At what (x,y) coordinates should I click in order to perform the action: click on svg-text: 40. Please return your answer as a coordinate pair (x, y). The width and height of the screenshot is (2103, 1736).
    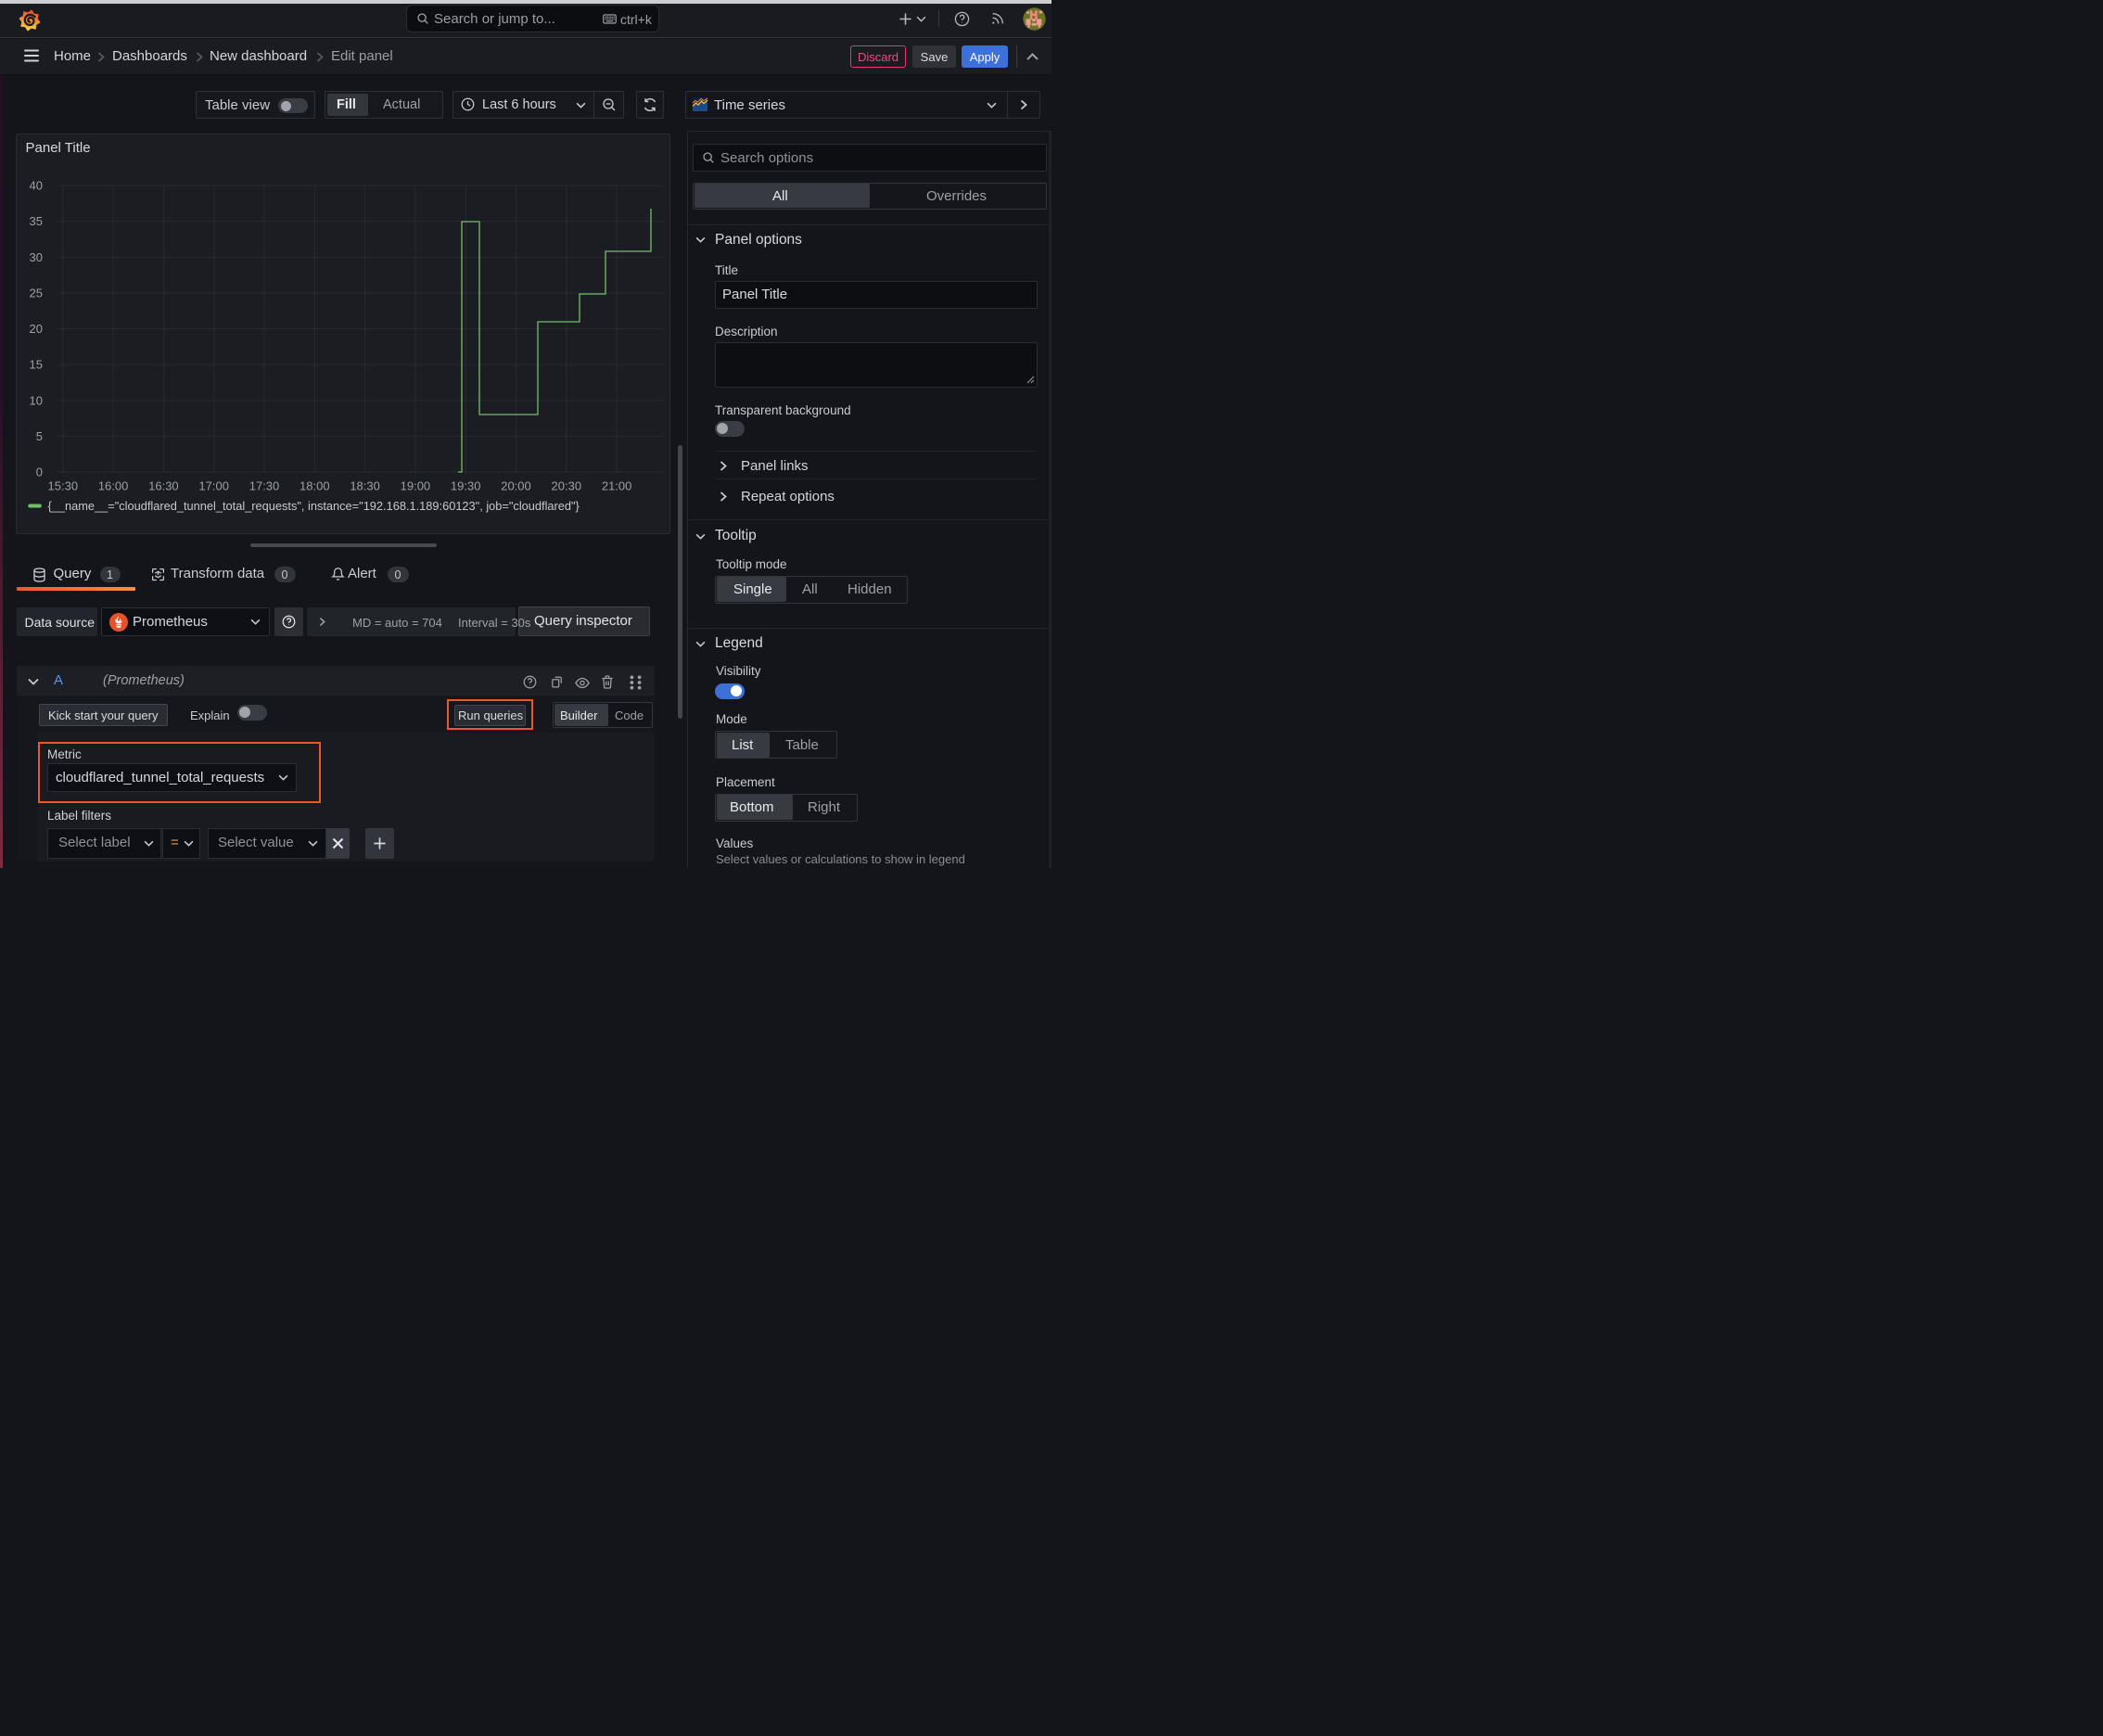
    Looking at the image, I should click on (36, 186).